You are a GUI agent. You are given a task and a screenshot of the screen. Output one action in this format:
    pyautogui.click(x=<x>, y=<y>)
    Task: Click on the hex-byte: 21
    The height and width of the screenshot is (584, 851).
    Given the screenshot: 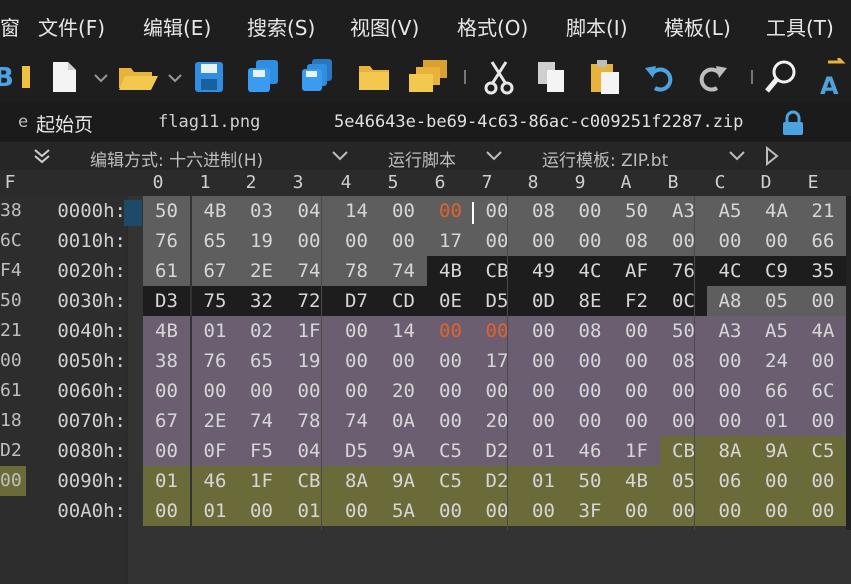 What is the action you would take?
    pyautogui.click(x=823, y=211)
    